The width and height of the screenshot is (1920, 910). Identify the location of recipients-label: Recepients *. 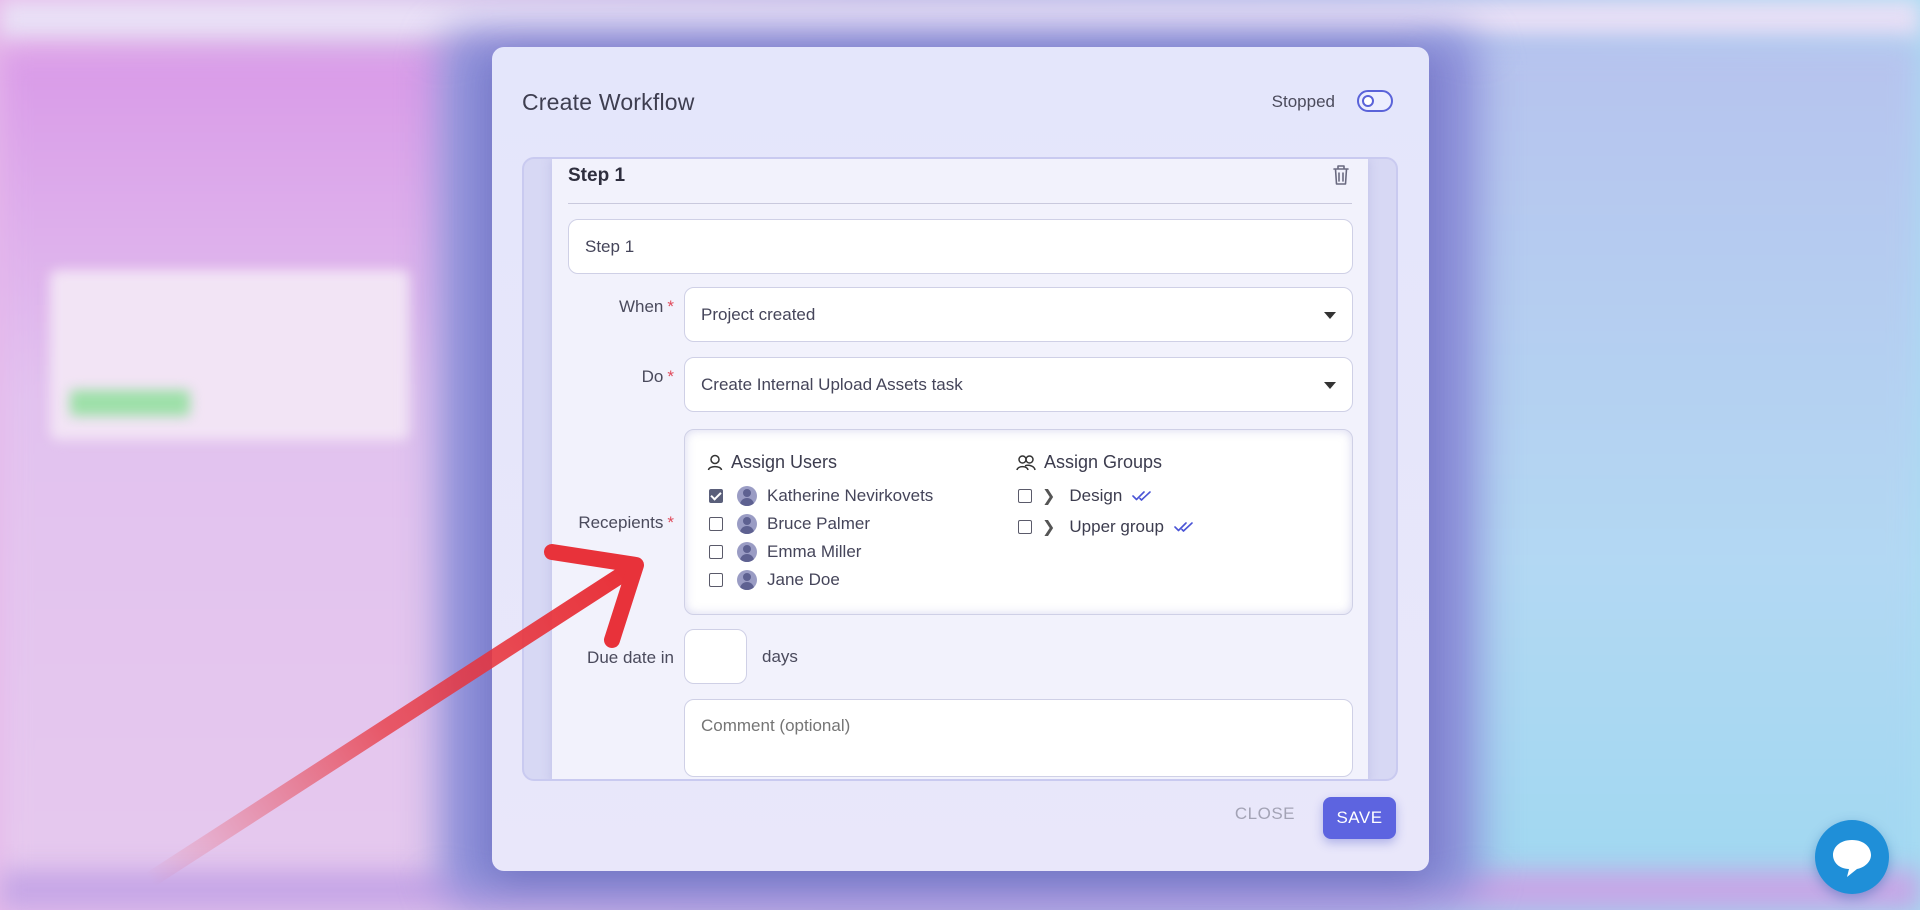
(621, 523).